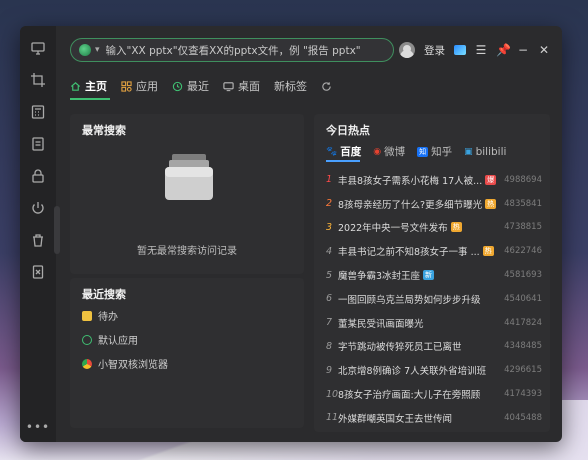 The height and width of the screenshot is (460, 588). Describe the element at coordinates (523, 275) in the screenshot. I see `heat-count: 4581693` at that location.